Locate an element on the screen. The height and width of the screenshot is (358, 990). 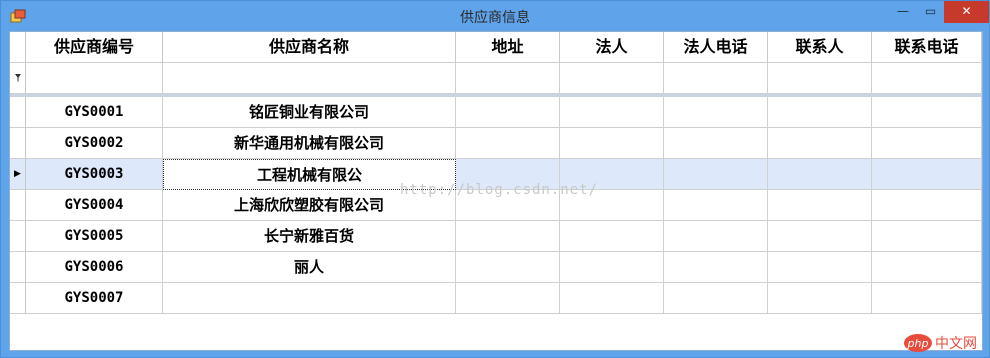
filter-cell-legal-person is located at coordinates (612, 78).